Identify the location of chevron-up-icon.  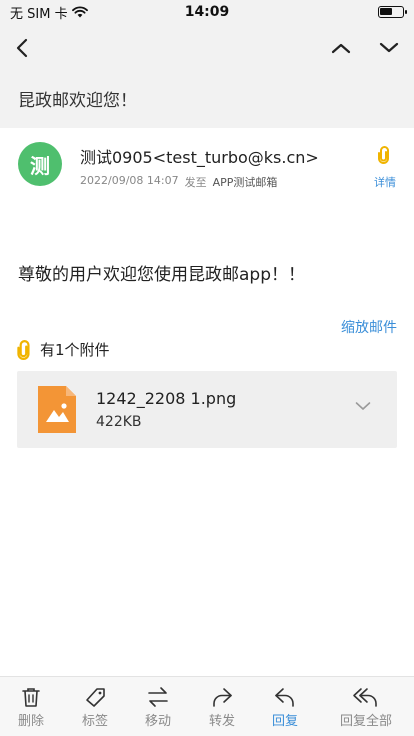
(341, 48).